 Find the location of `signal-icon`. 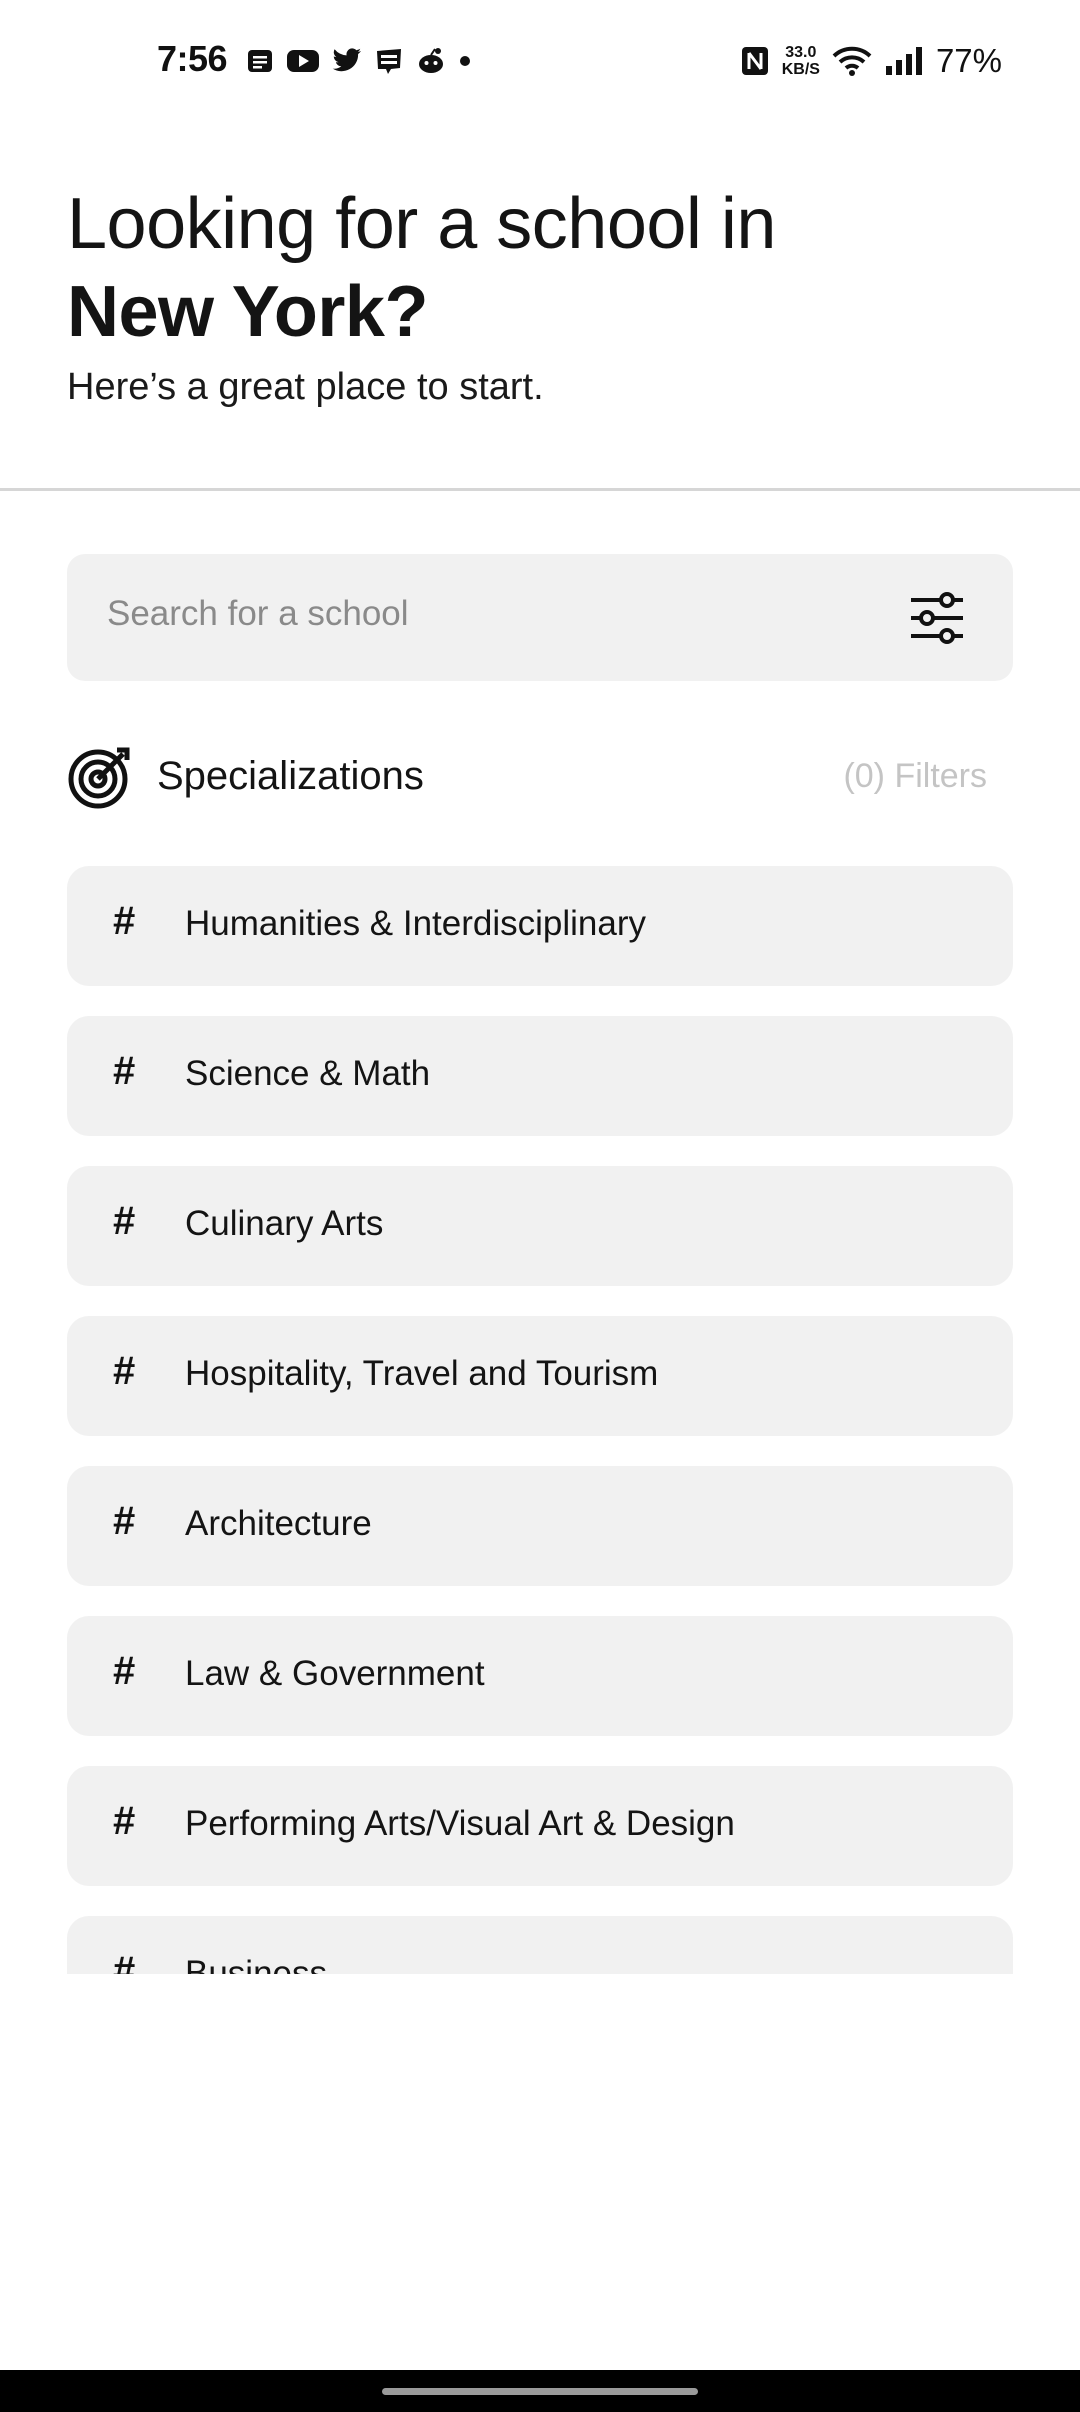

signal-icon is located at coordinates (903, 61).